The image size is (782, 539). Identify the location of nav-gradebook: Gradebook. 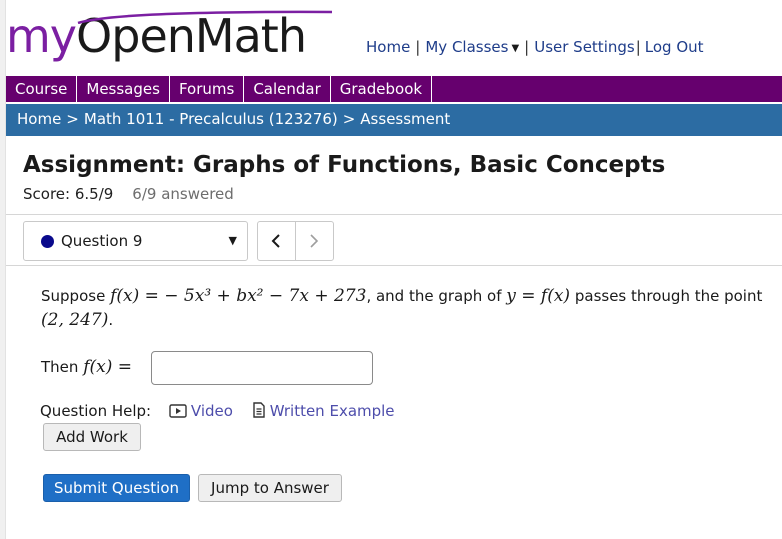
(382, 89).